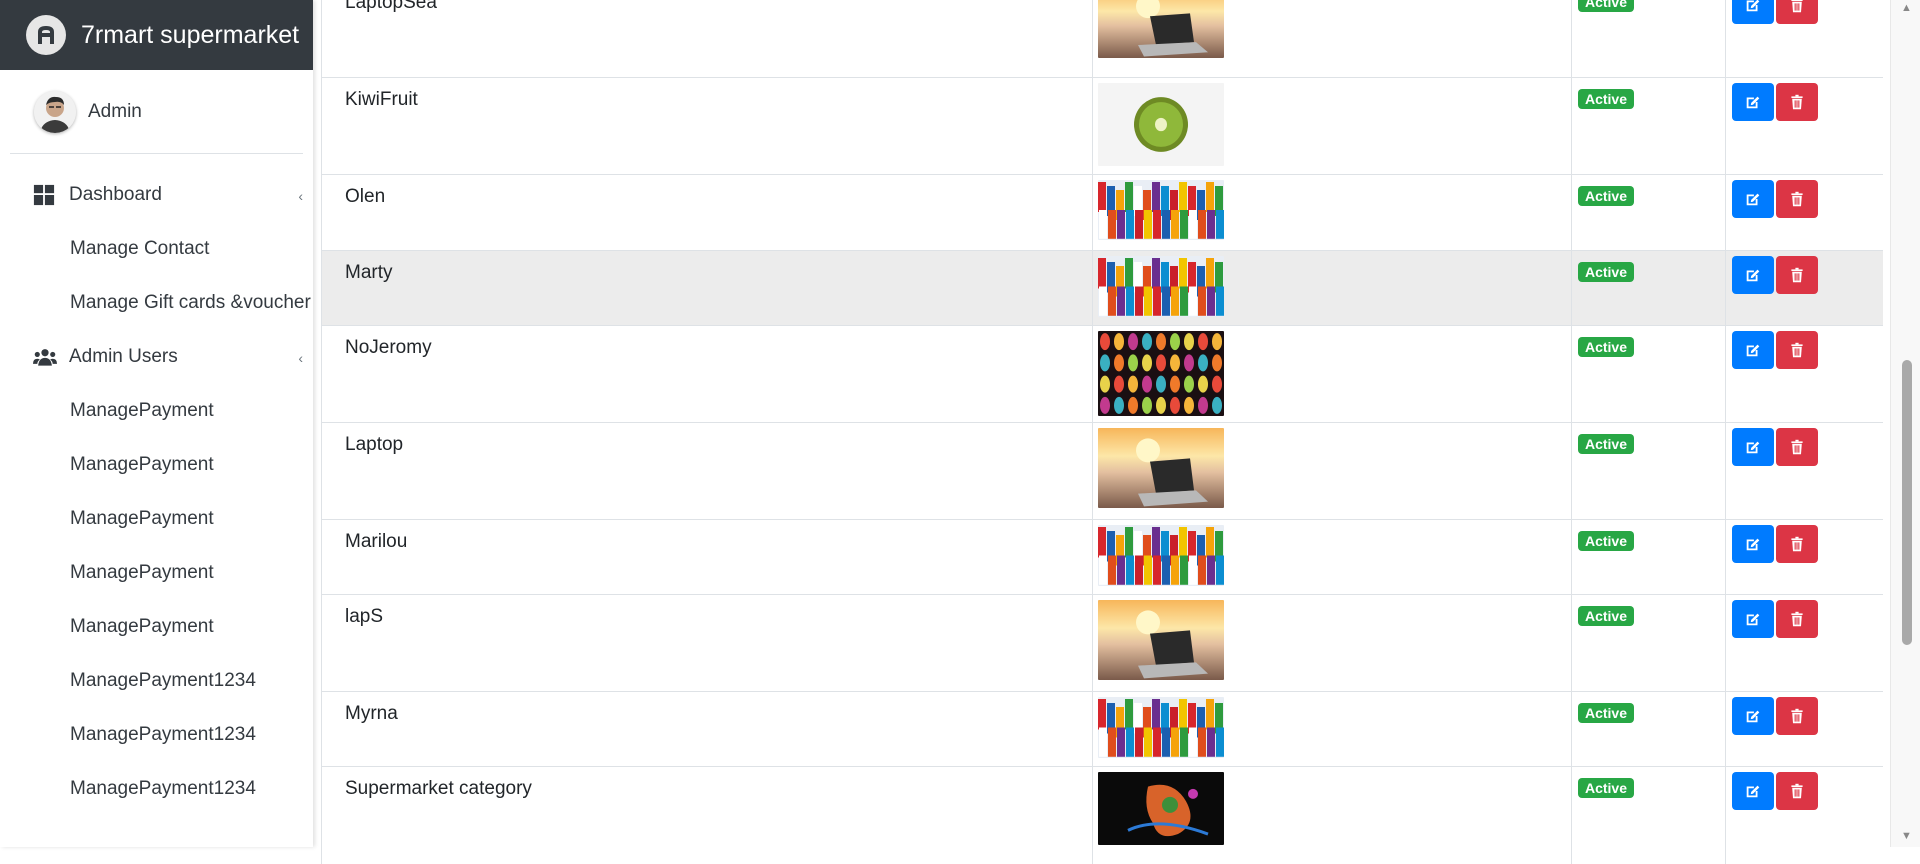 The width and height of the screenshot is (1920, 864). Describe the element at coordinates (707, 126) in the screenshot. I see `category-name-cell: KiwiFruit` at that location.